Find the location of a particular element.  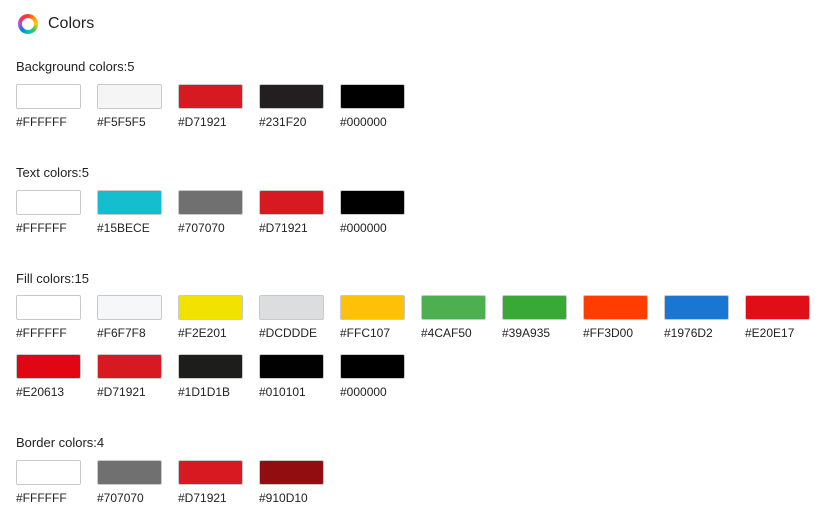

color-swatch-item: #39A935 is located at coordinates (534, 317).